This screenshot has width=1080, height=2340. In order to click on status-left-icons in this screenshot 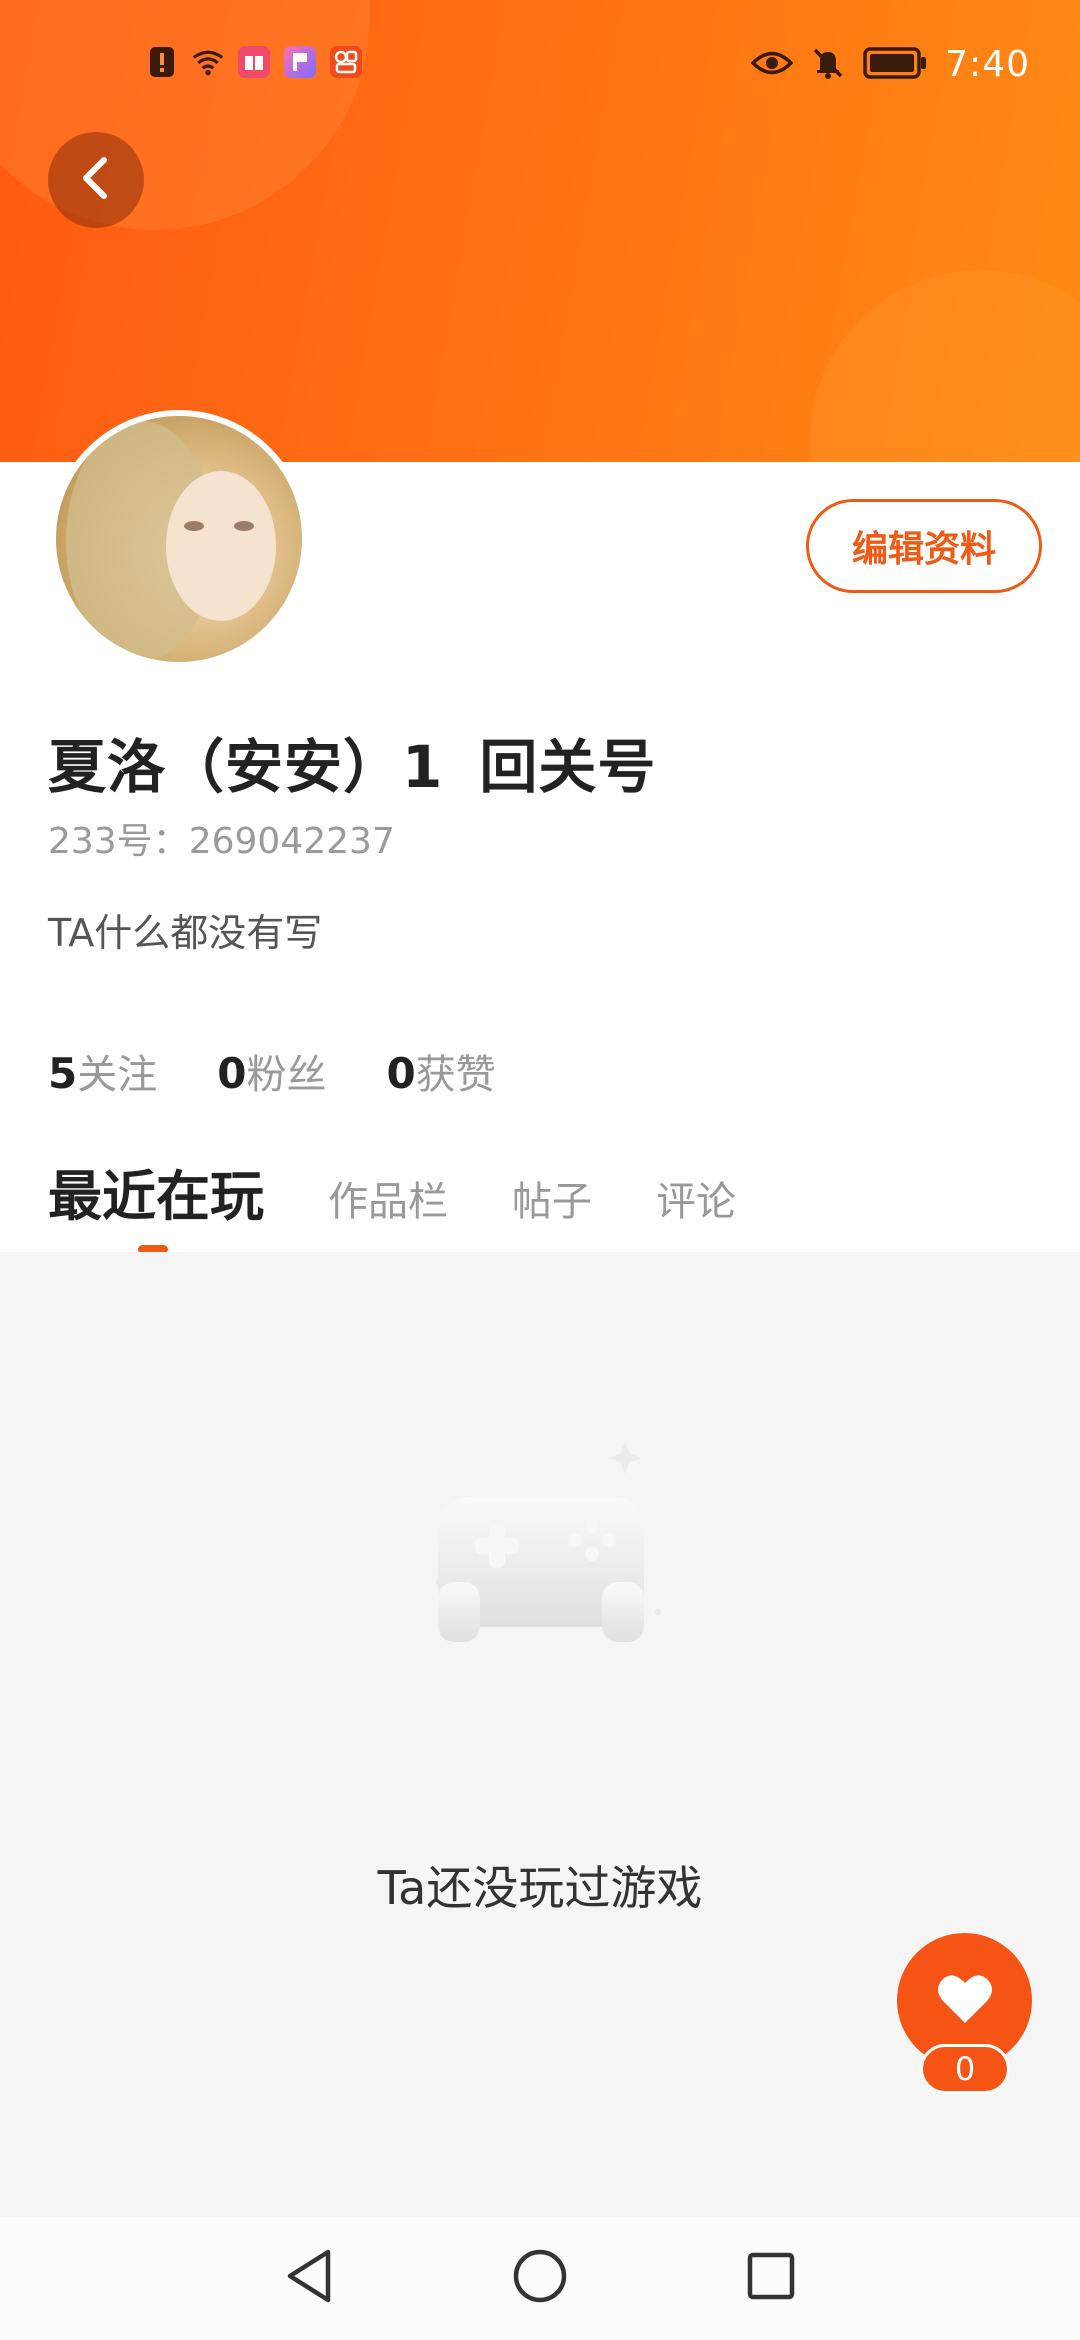, I will do `click(254, 62)`.